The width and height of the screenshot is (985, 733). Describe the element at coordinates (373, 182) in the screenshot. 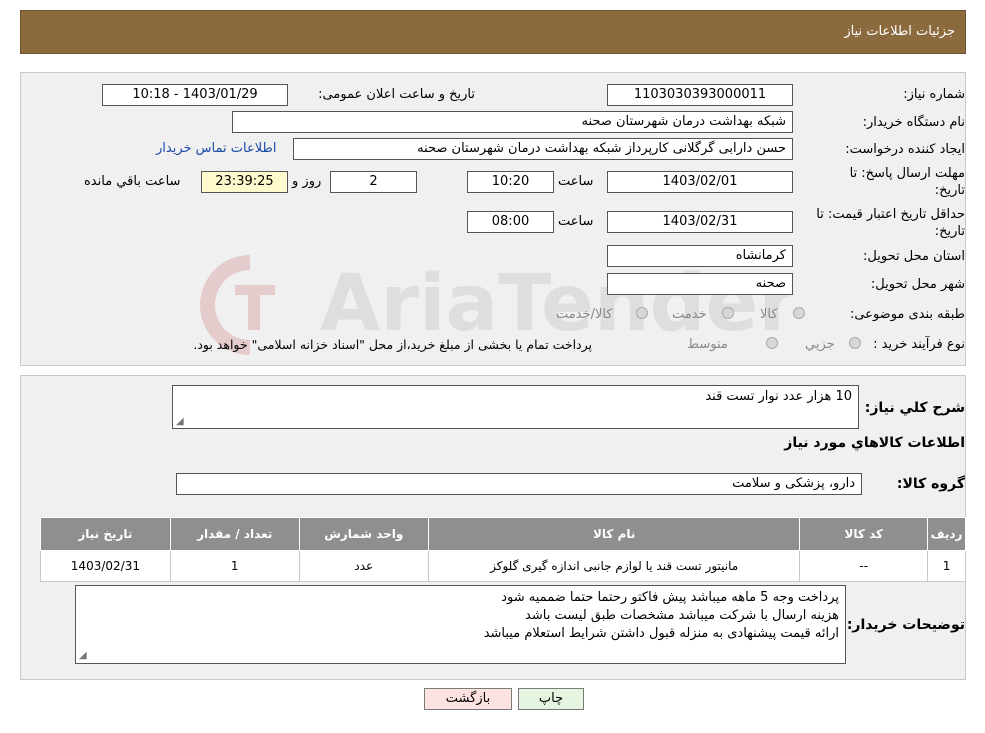

I see `days-remaining-field: 2` at that location.